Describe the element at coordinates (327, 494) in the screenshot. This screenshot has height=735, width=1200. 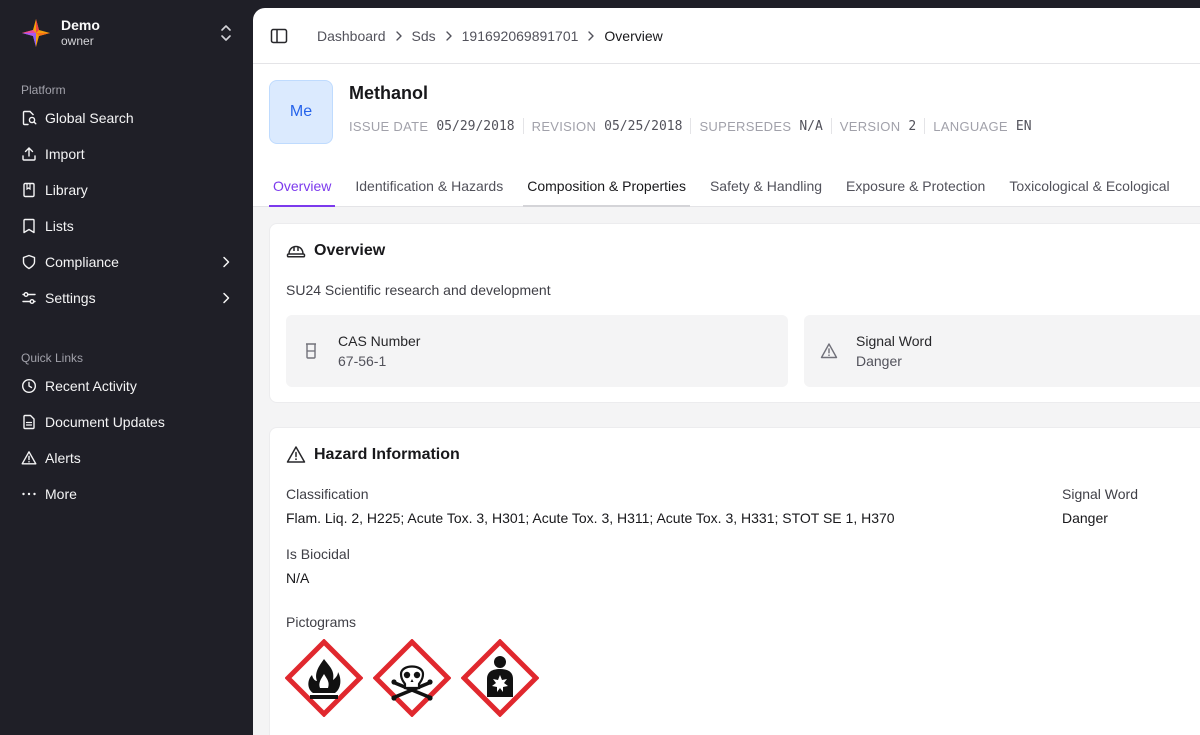
I see `classification-label: Classification` at that location.